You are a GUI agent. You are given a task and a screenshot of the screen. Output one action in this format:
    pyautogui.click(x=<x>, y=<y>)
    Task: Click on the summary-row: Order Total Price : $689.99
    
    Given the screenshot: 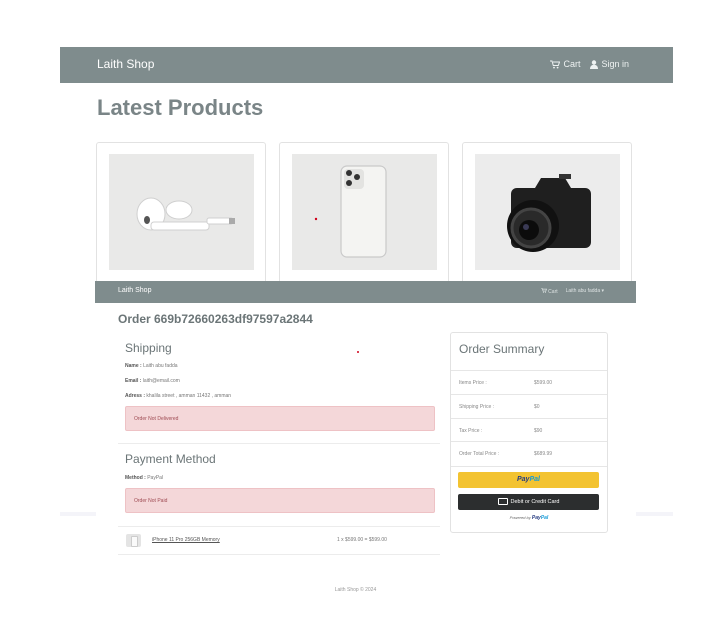 What is the action you would take?
    pyautogui.click(x=529, y=454)
    